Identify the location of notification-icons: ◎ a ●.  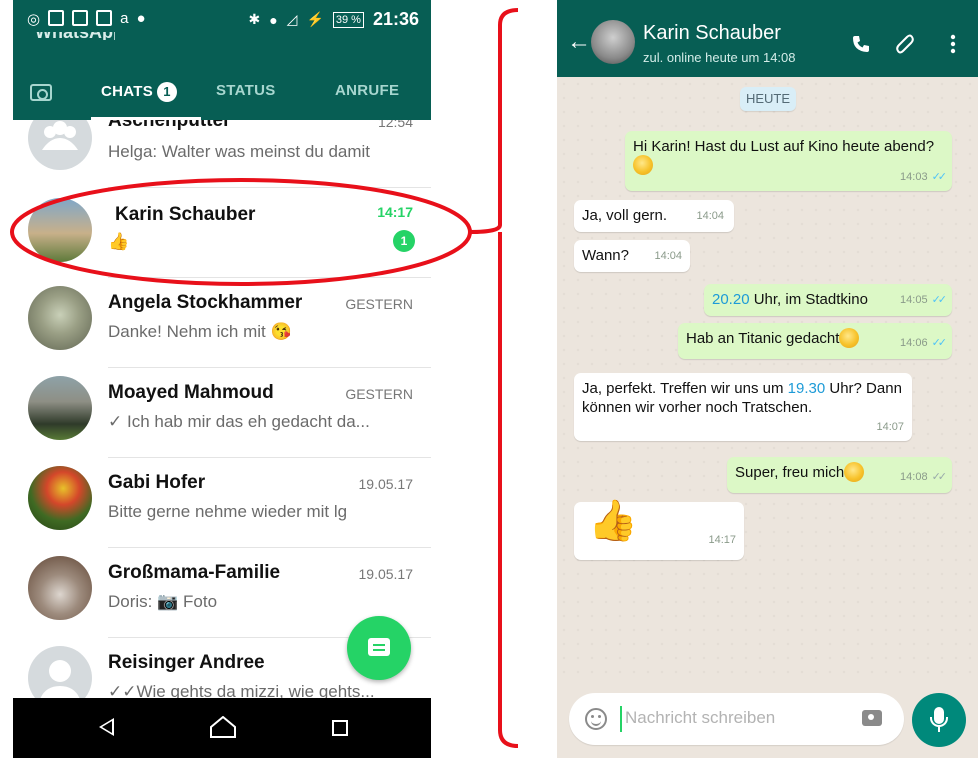
(86, 19).